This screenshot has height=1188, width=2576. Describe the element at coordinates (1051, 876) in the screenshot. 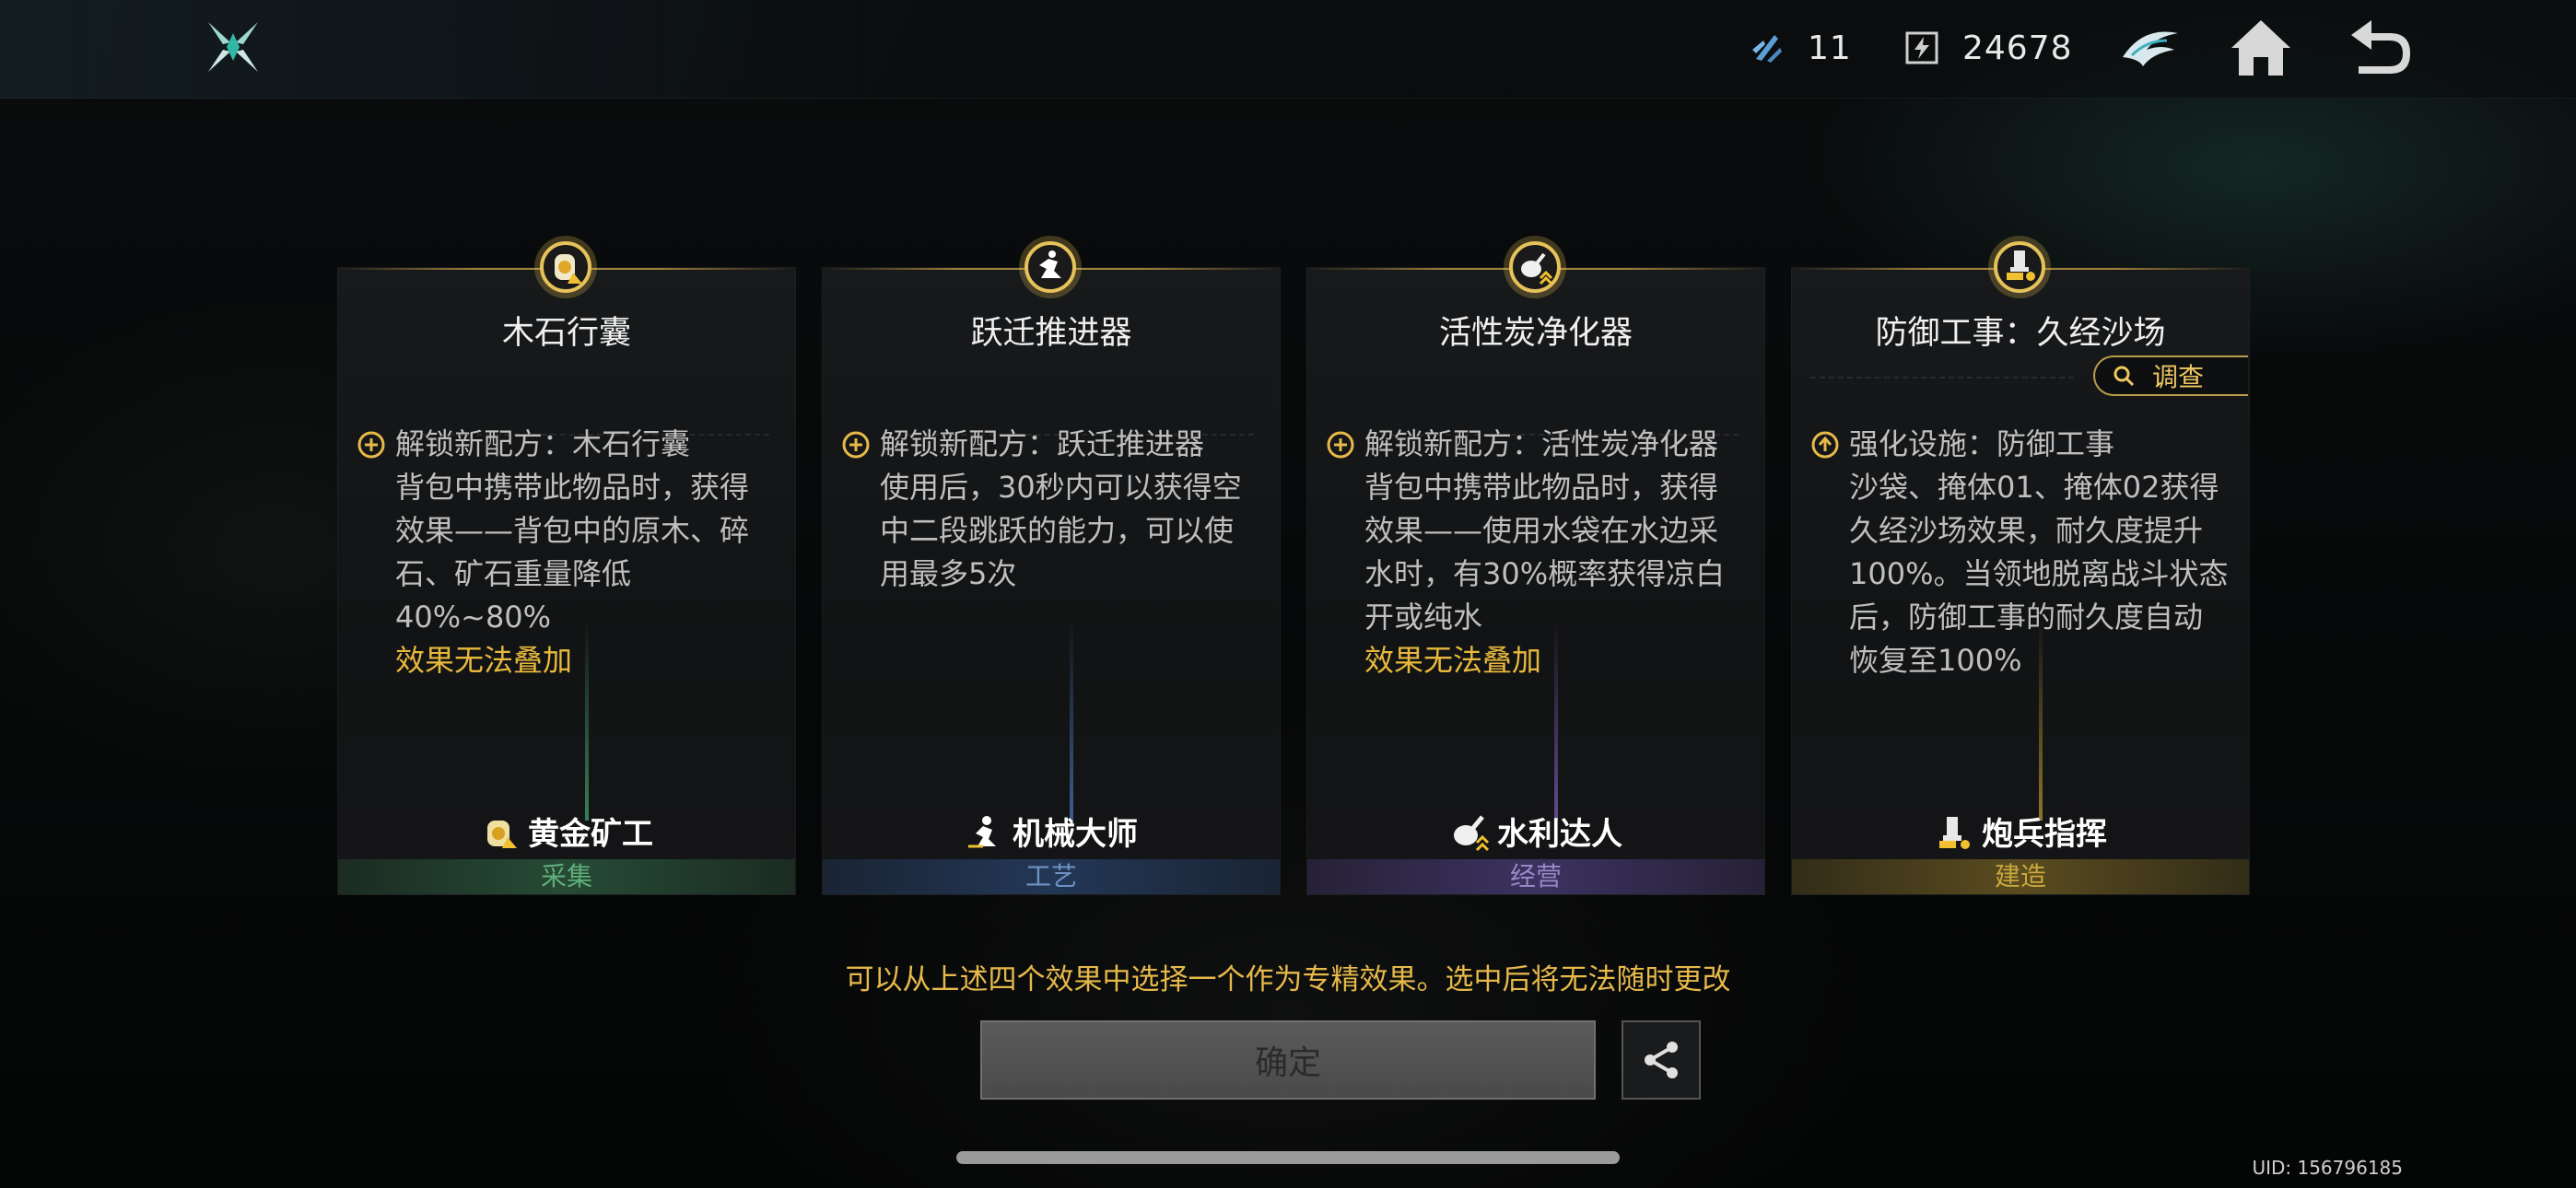

I see `category-label: 工艺` at that location.